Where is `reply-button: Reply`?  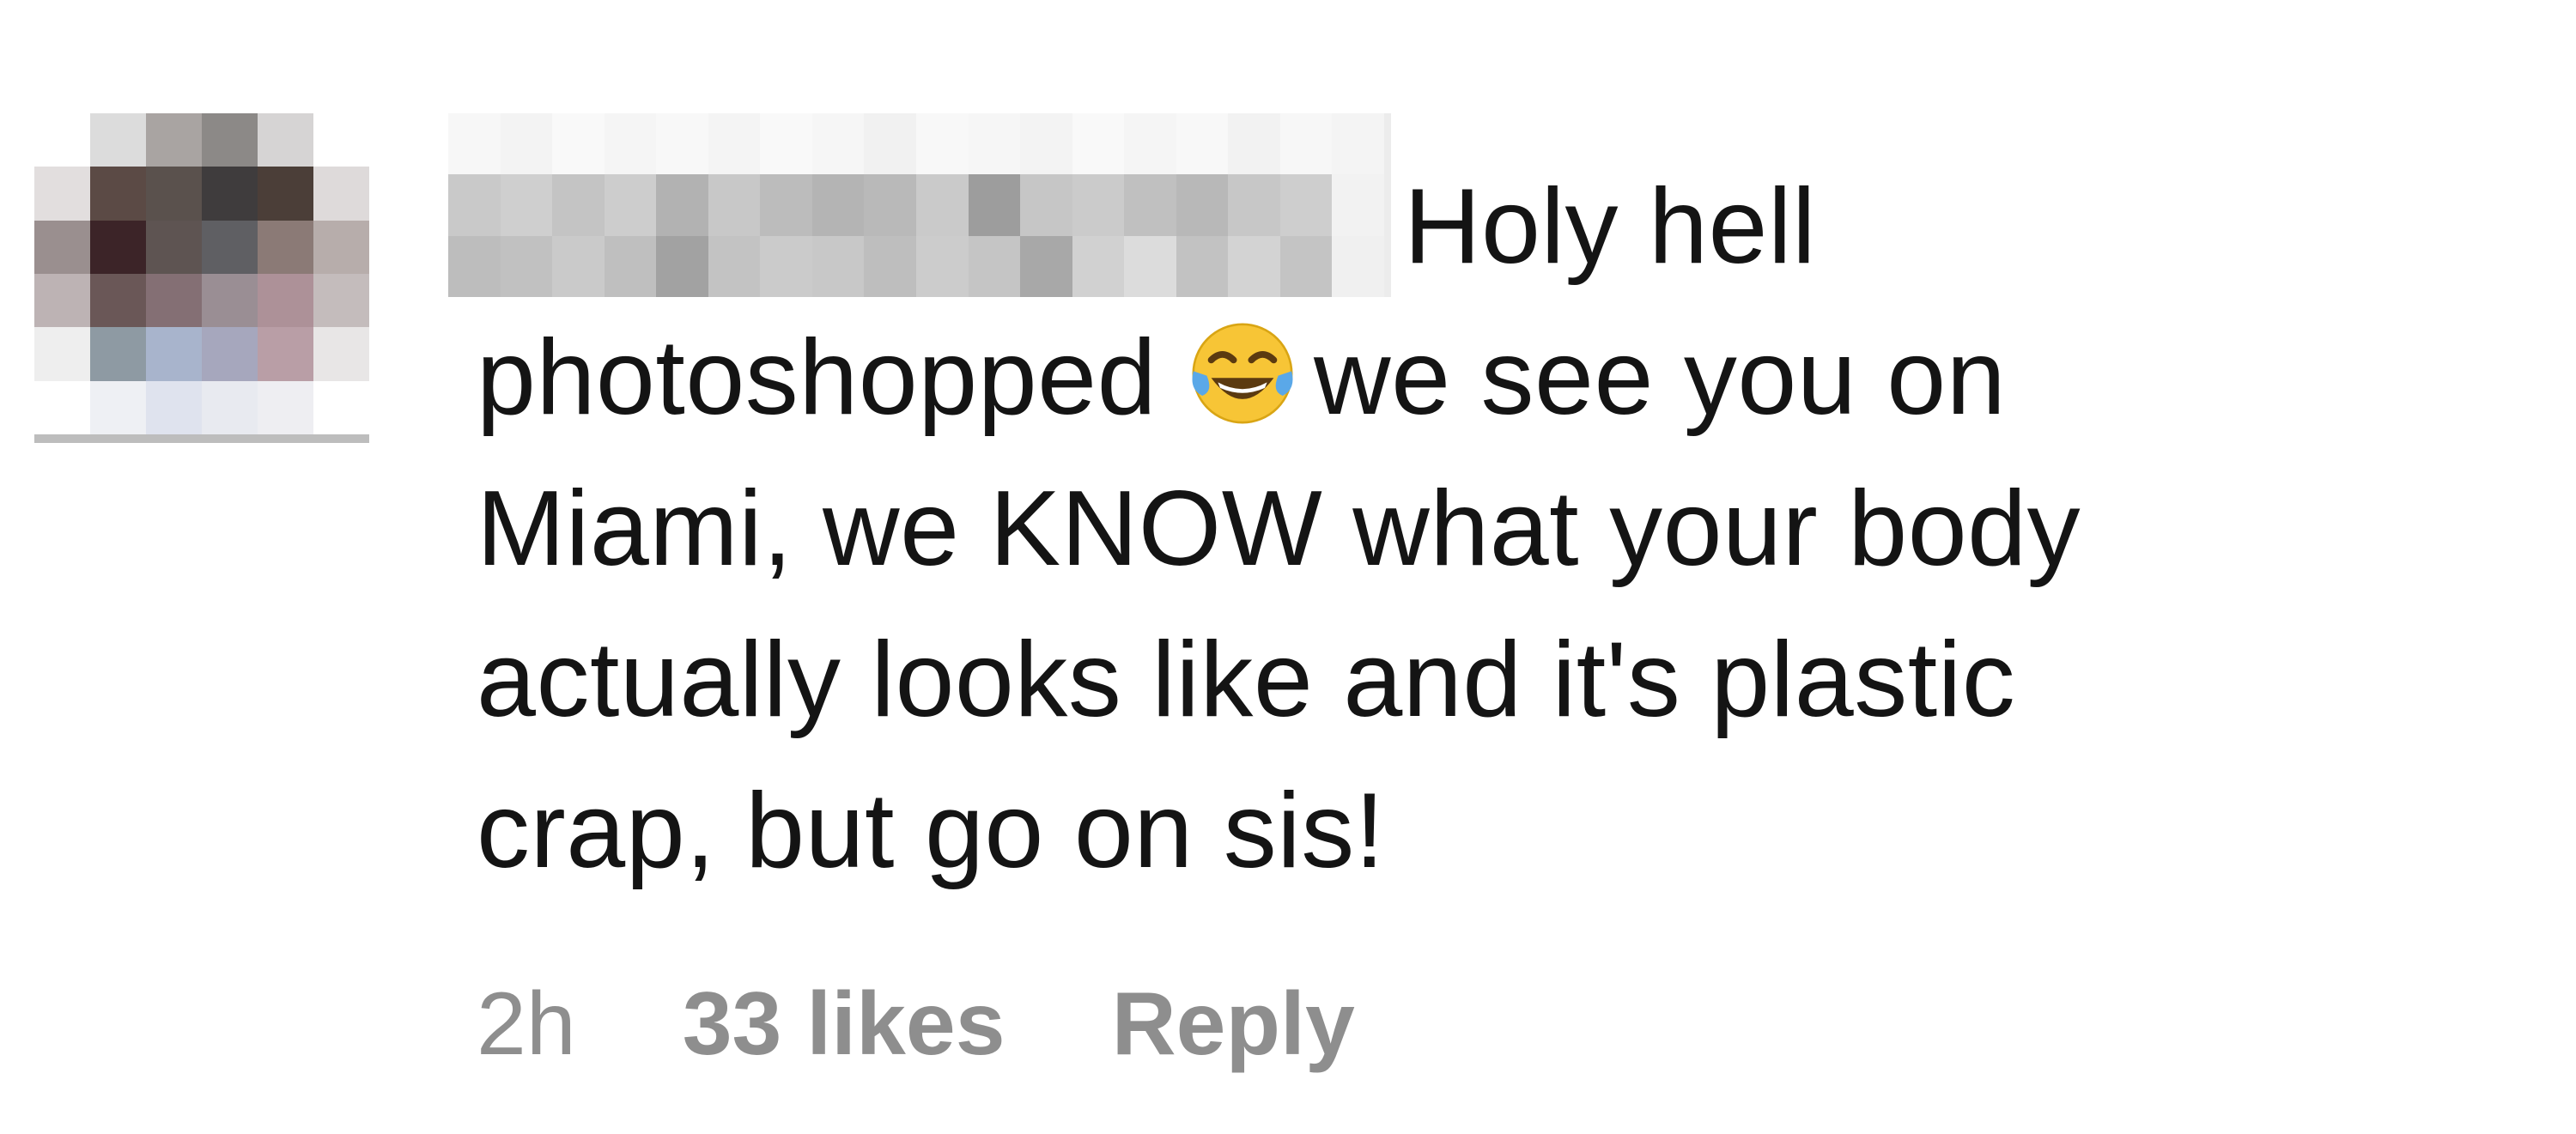
reply-button: Reply is located at coordinates (1233, 1024).